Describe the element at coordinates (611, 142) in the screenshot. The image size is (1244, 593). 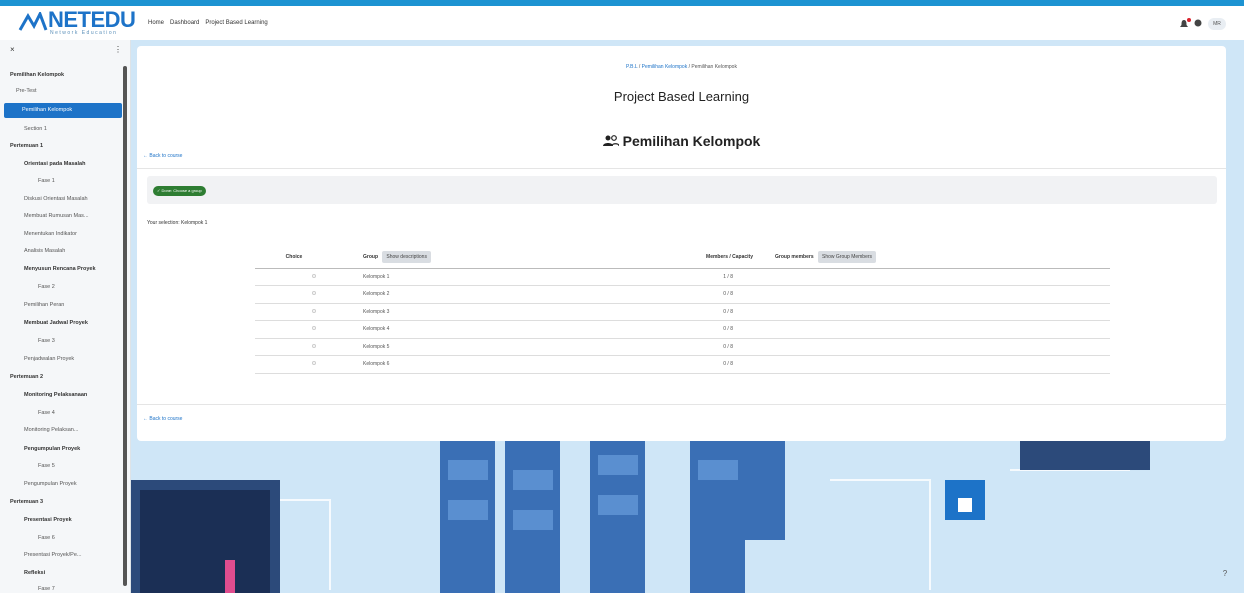
I see `group-users-icon` at that location.